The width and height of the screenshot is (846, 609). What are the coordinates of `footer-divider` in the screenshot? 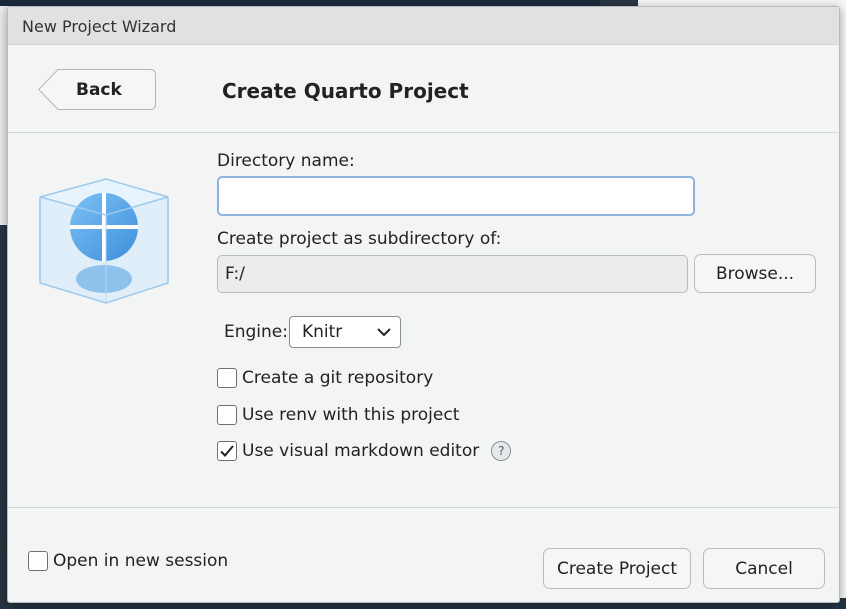 It's located at (423, 507).